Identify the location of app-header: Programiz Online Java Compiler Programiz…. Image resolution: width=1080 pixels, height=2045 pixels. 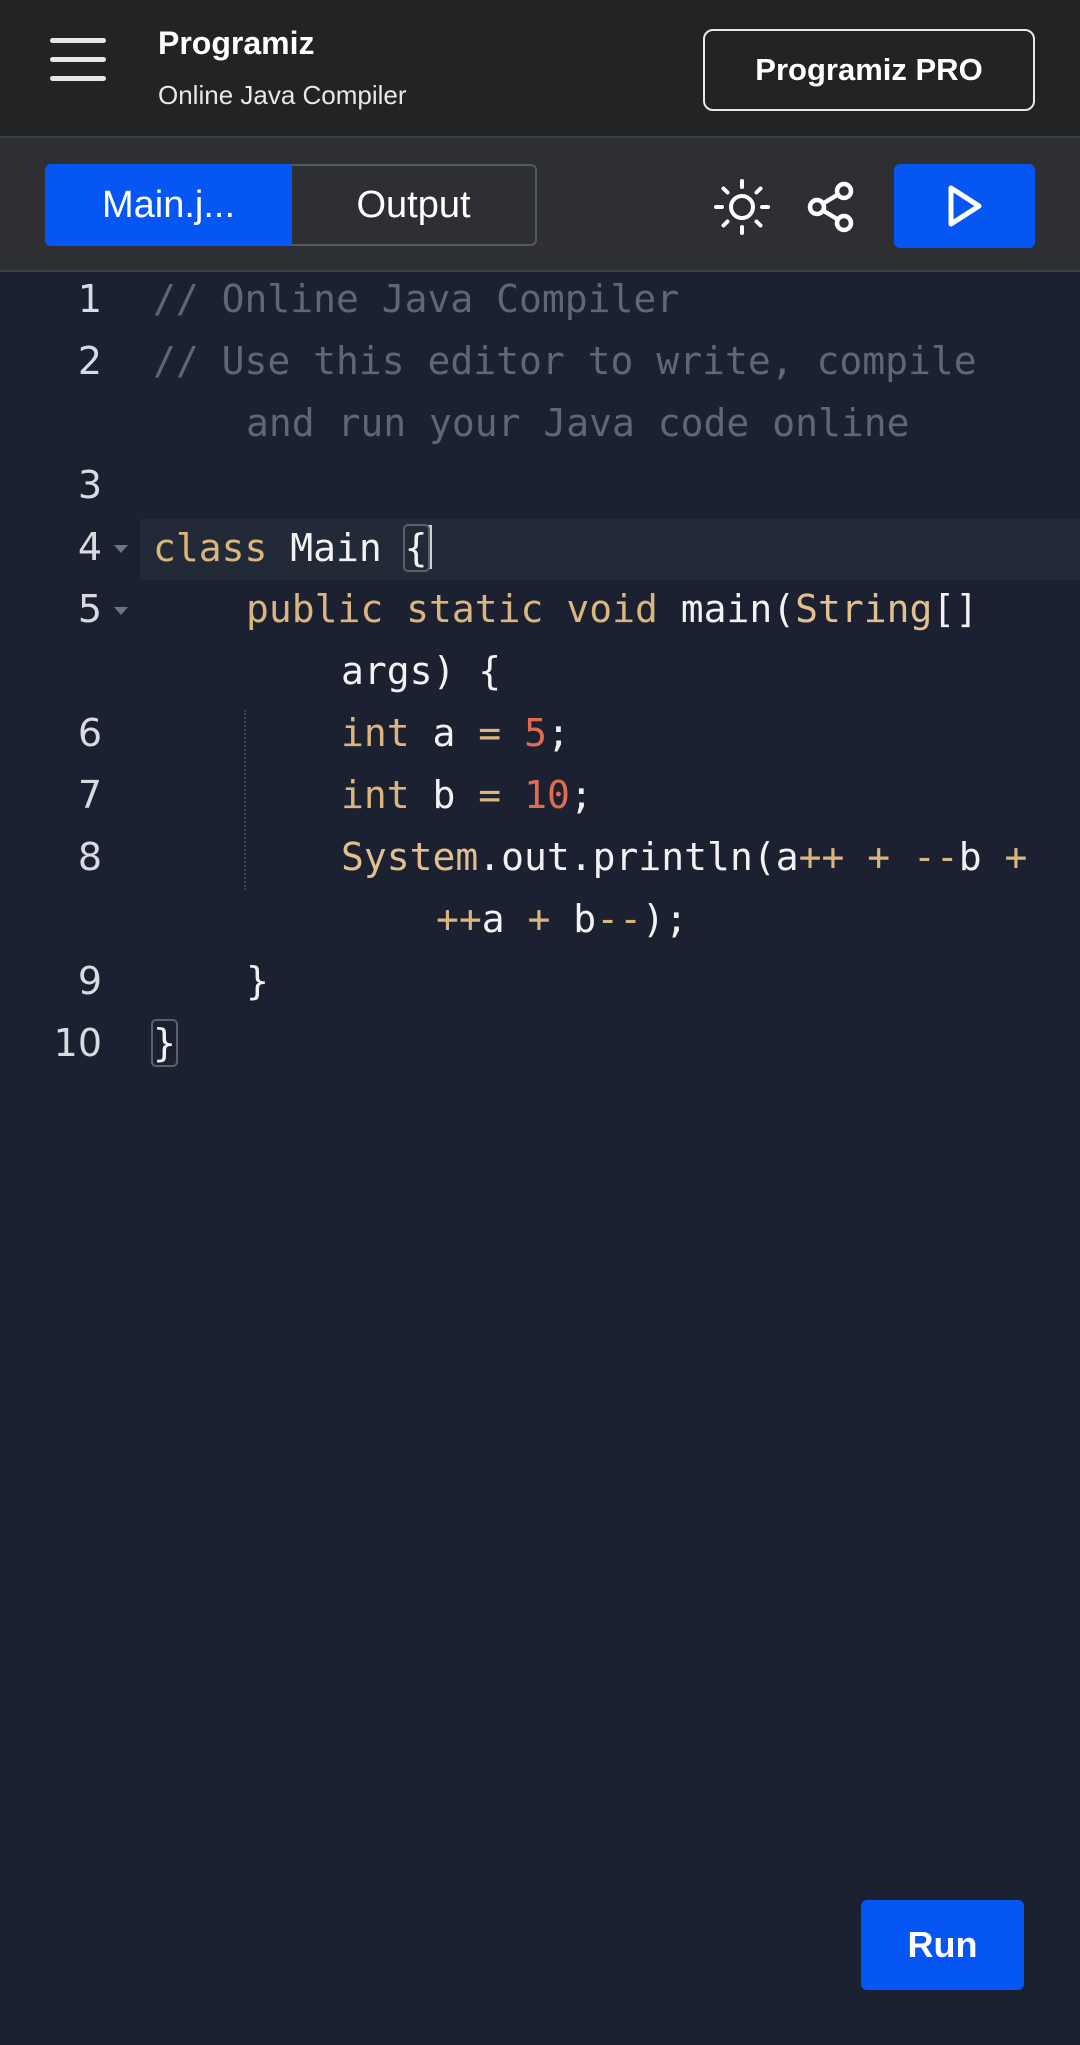
(540, 69).